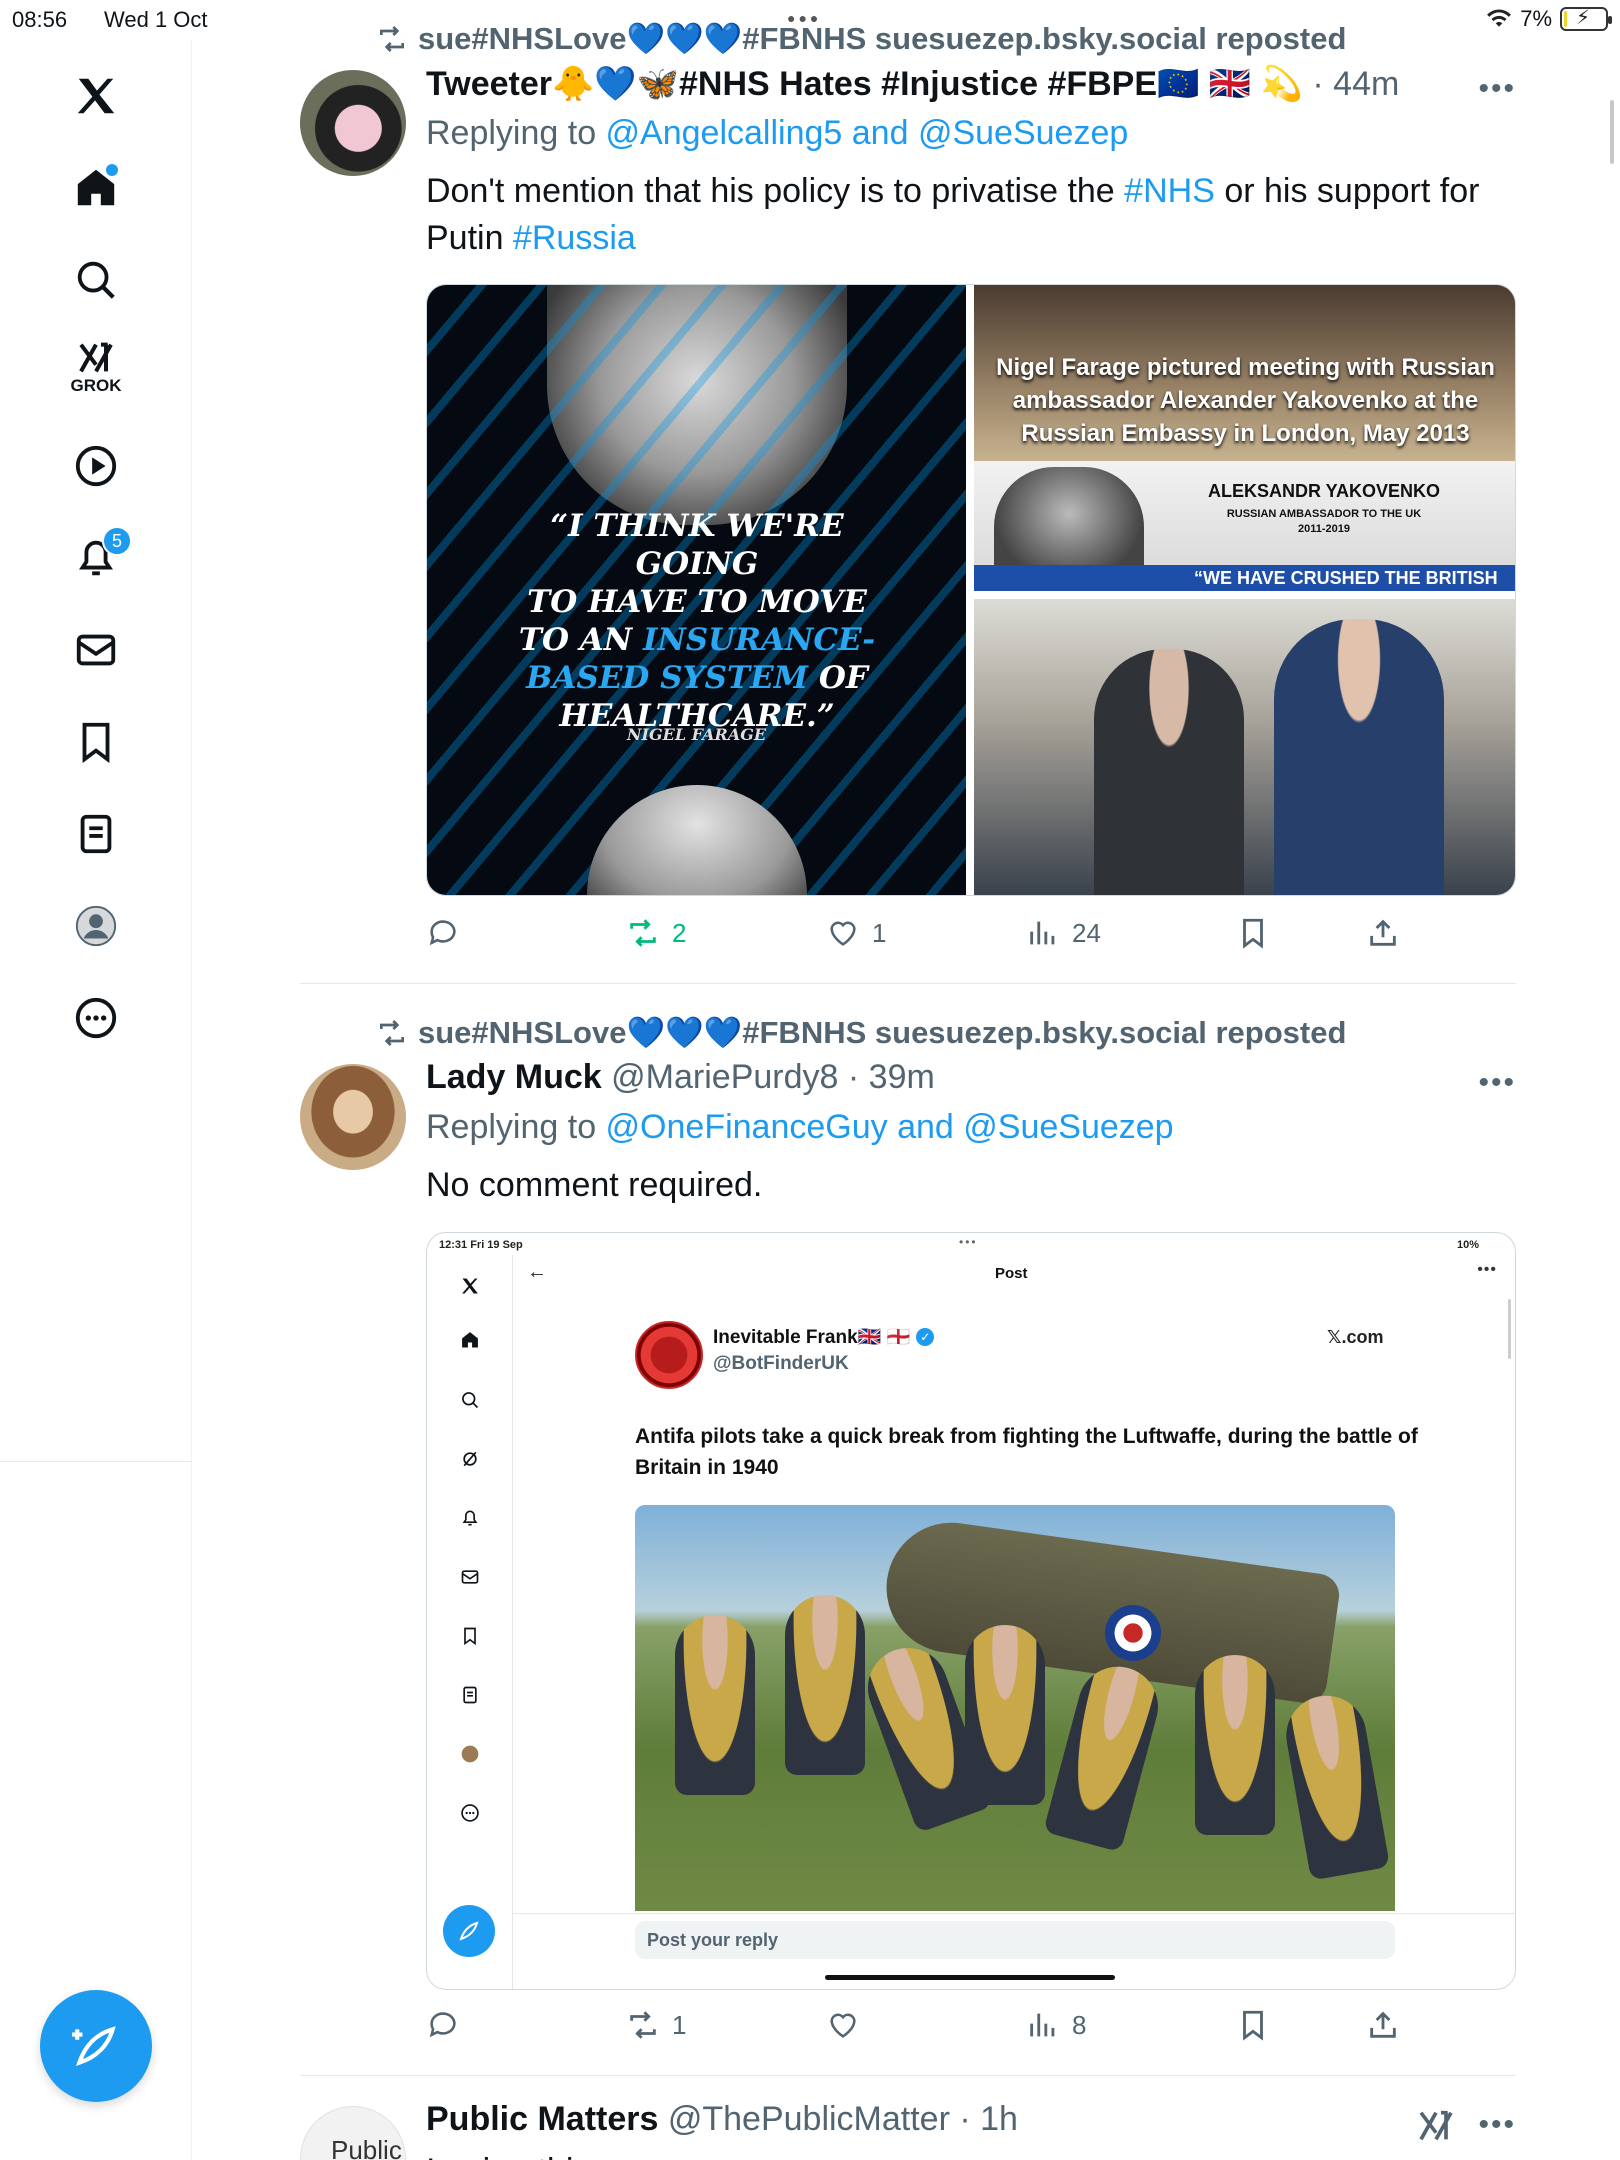 The height and width of the screenshot is (2160, 1620). I want to click on bell-icon: 5, so click(97, 558).